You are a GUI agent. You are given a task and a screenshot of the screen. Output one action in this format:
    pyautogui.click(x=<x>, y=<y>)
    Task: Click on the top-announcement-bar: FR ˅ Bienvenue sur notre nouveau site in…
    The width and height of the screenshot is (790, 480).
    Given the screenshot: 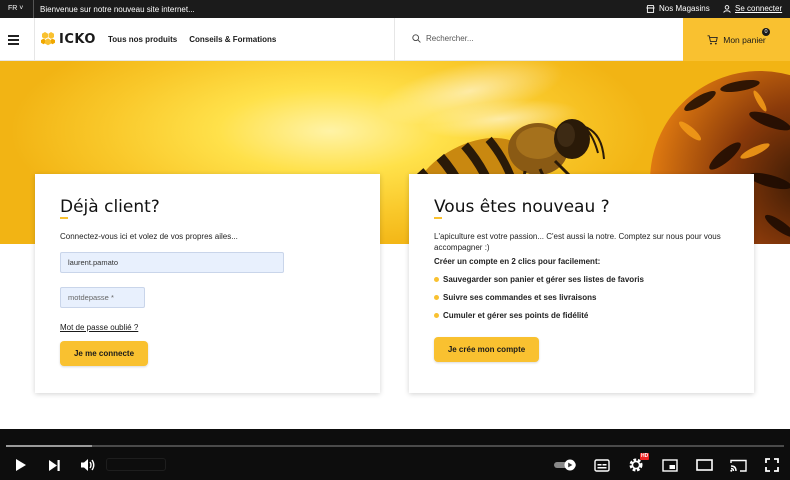 What is the action you would take?
    pyautogui.click(x=395, y=9)
    